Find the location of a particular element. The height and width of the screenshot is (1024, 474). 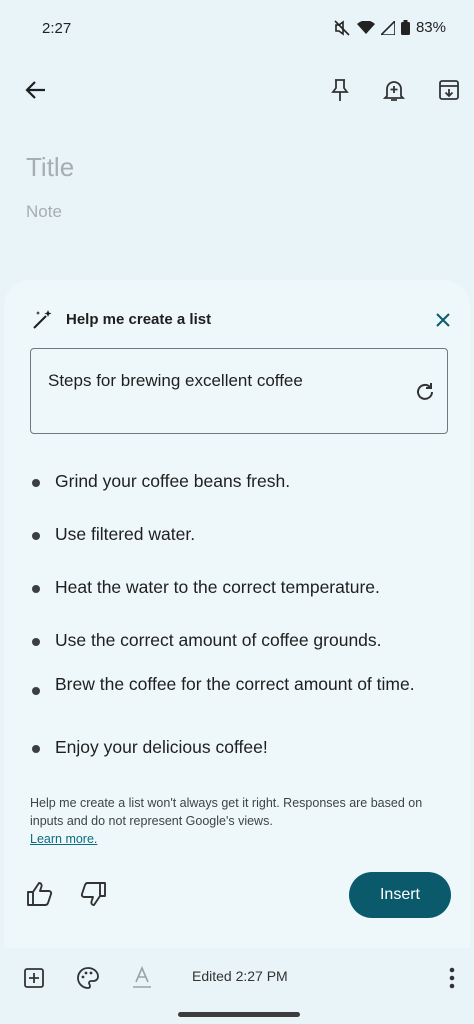

text-format-button is located at coordinates (142, 978).